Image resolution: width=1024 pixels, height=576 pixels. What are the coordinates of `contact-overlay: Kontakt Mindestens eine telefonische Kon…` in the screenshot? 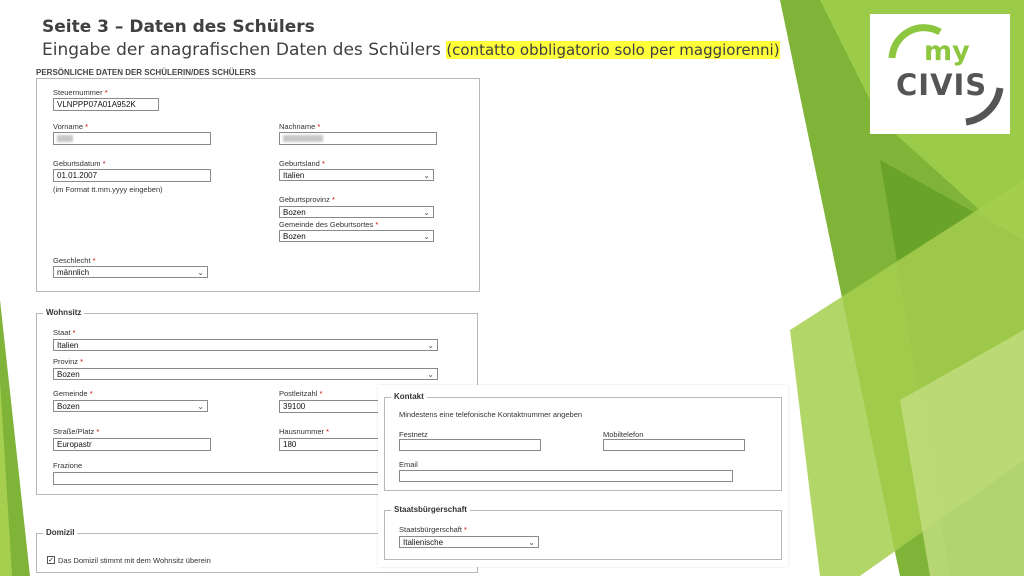 It's located at (583, 476).